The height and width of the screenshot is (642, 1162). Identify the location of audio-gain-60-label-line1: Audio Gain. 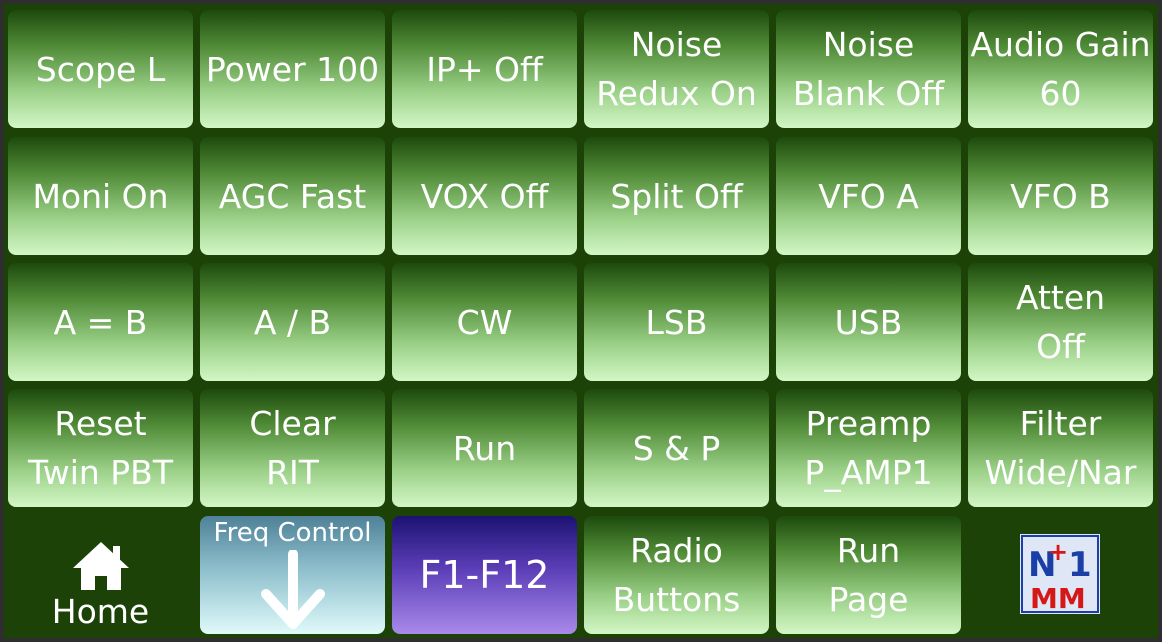
(1060, 44).